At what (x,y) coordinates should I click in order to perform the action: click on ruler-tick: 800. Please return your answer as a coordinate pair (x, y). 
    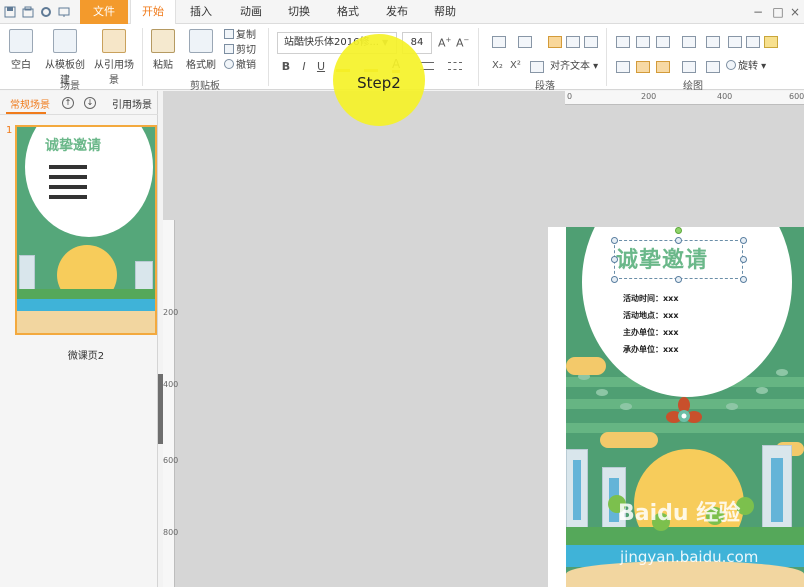
    Looking at the image, I should click on (171, 532).